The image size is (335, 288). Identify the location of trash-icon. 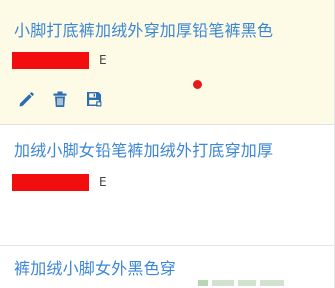
(60, 99).